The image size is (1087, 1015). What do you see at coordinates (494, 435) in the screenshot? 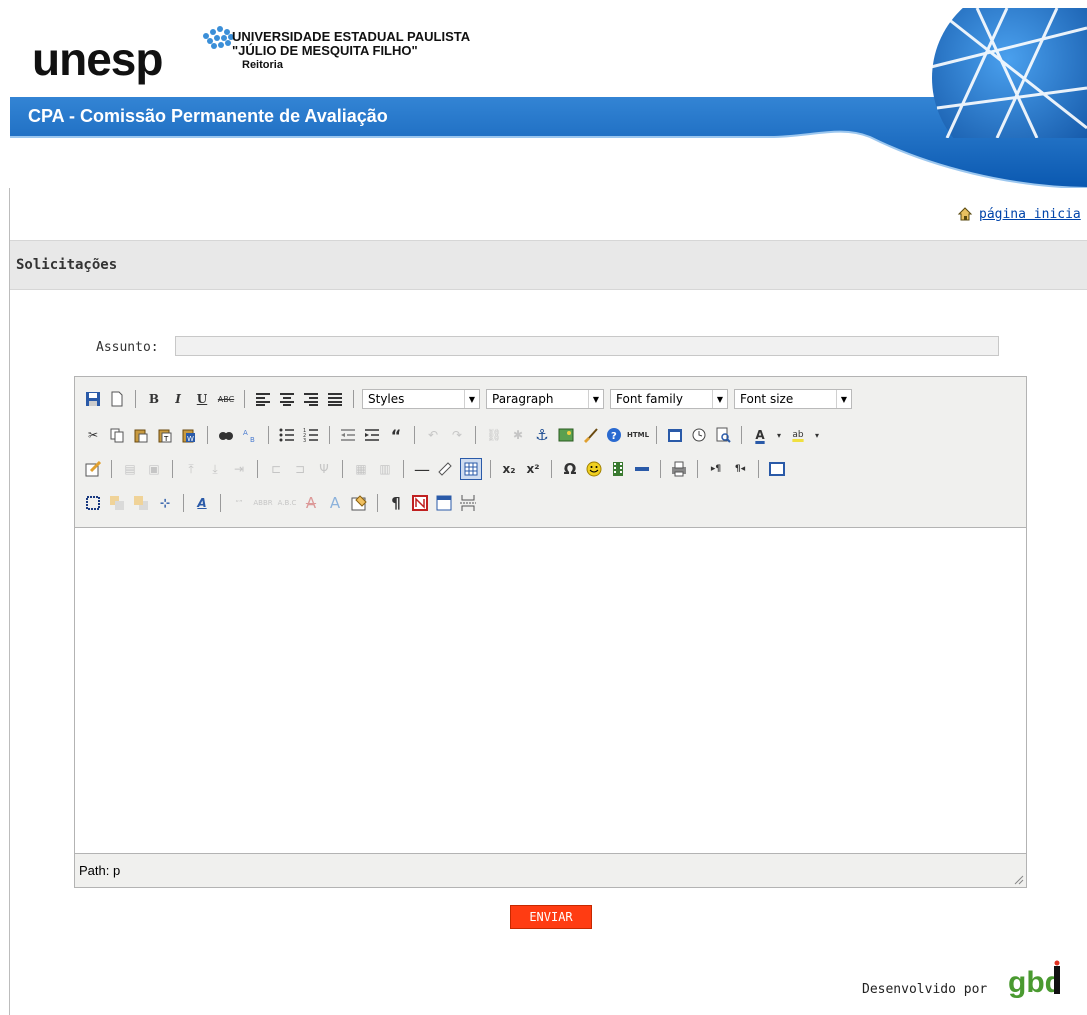
I see `link-icon: ⛓` at bounding box center [494, 435].